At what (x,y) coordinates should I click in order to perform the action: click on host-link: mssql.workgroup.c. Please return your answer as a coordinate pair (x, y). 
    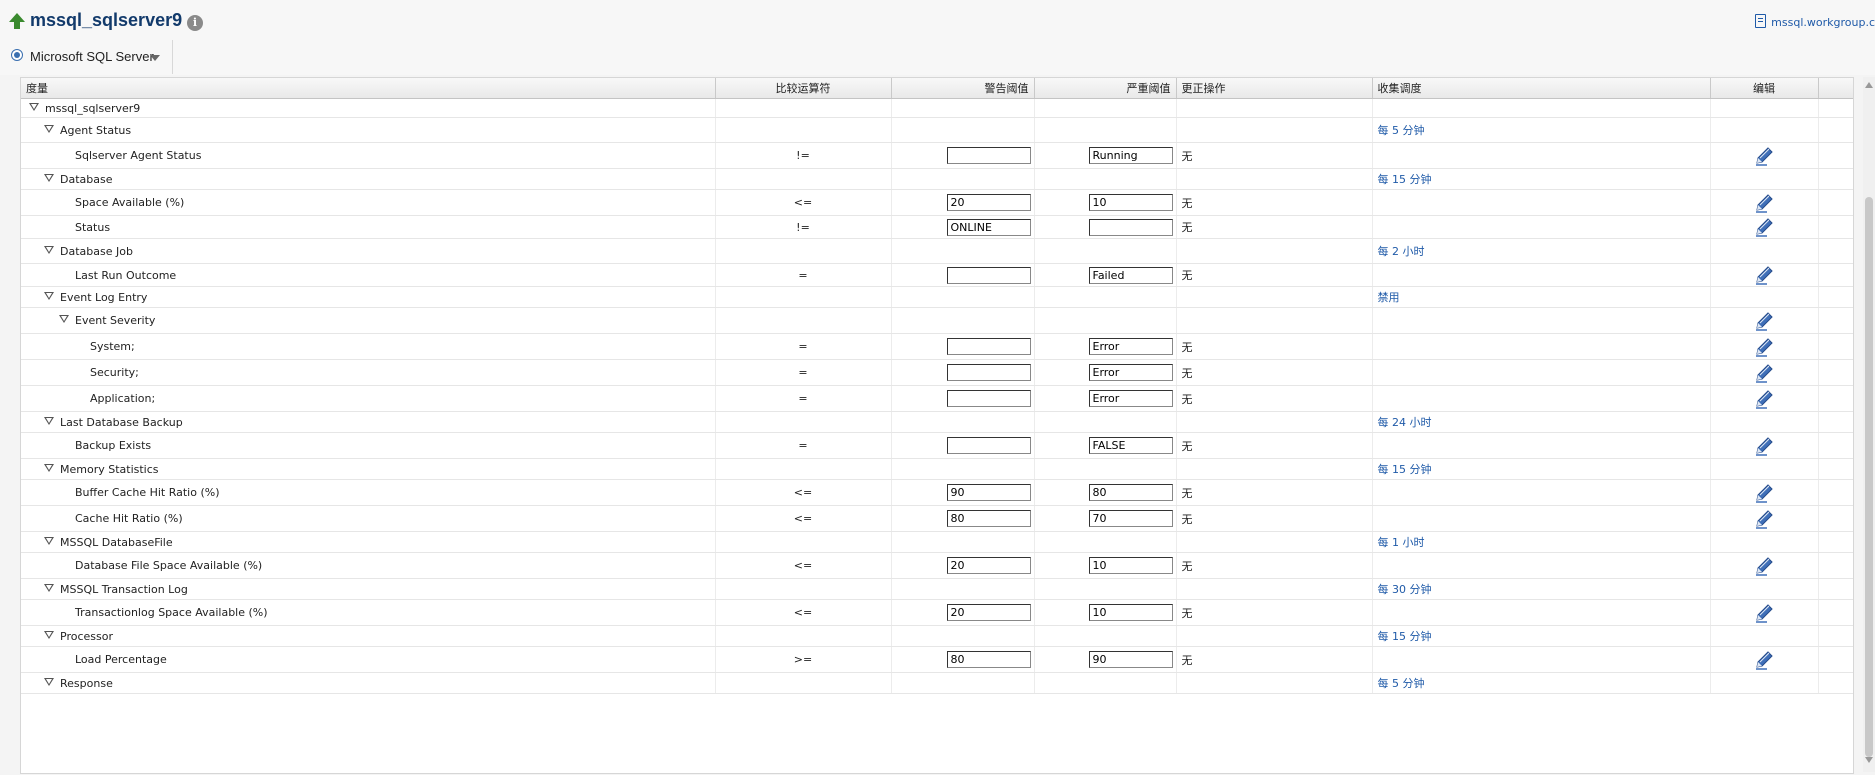
    Looking at the image, I should click on (1815, 21).